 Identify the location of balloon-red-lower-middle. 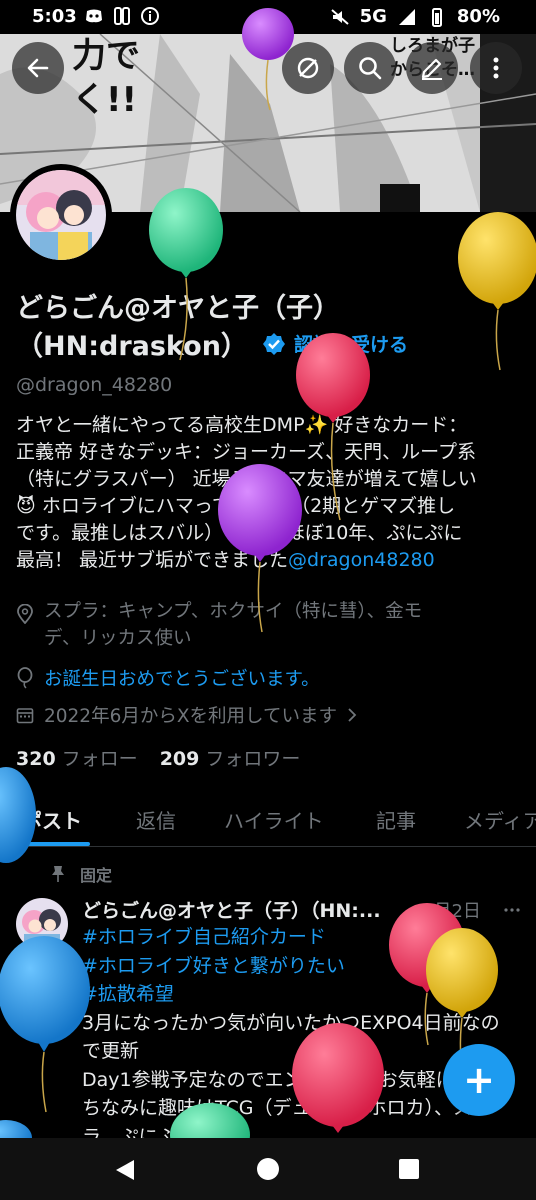
(338, 1078).